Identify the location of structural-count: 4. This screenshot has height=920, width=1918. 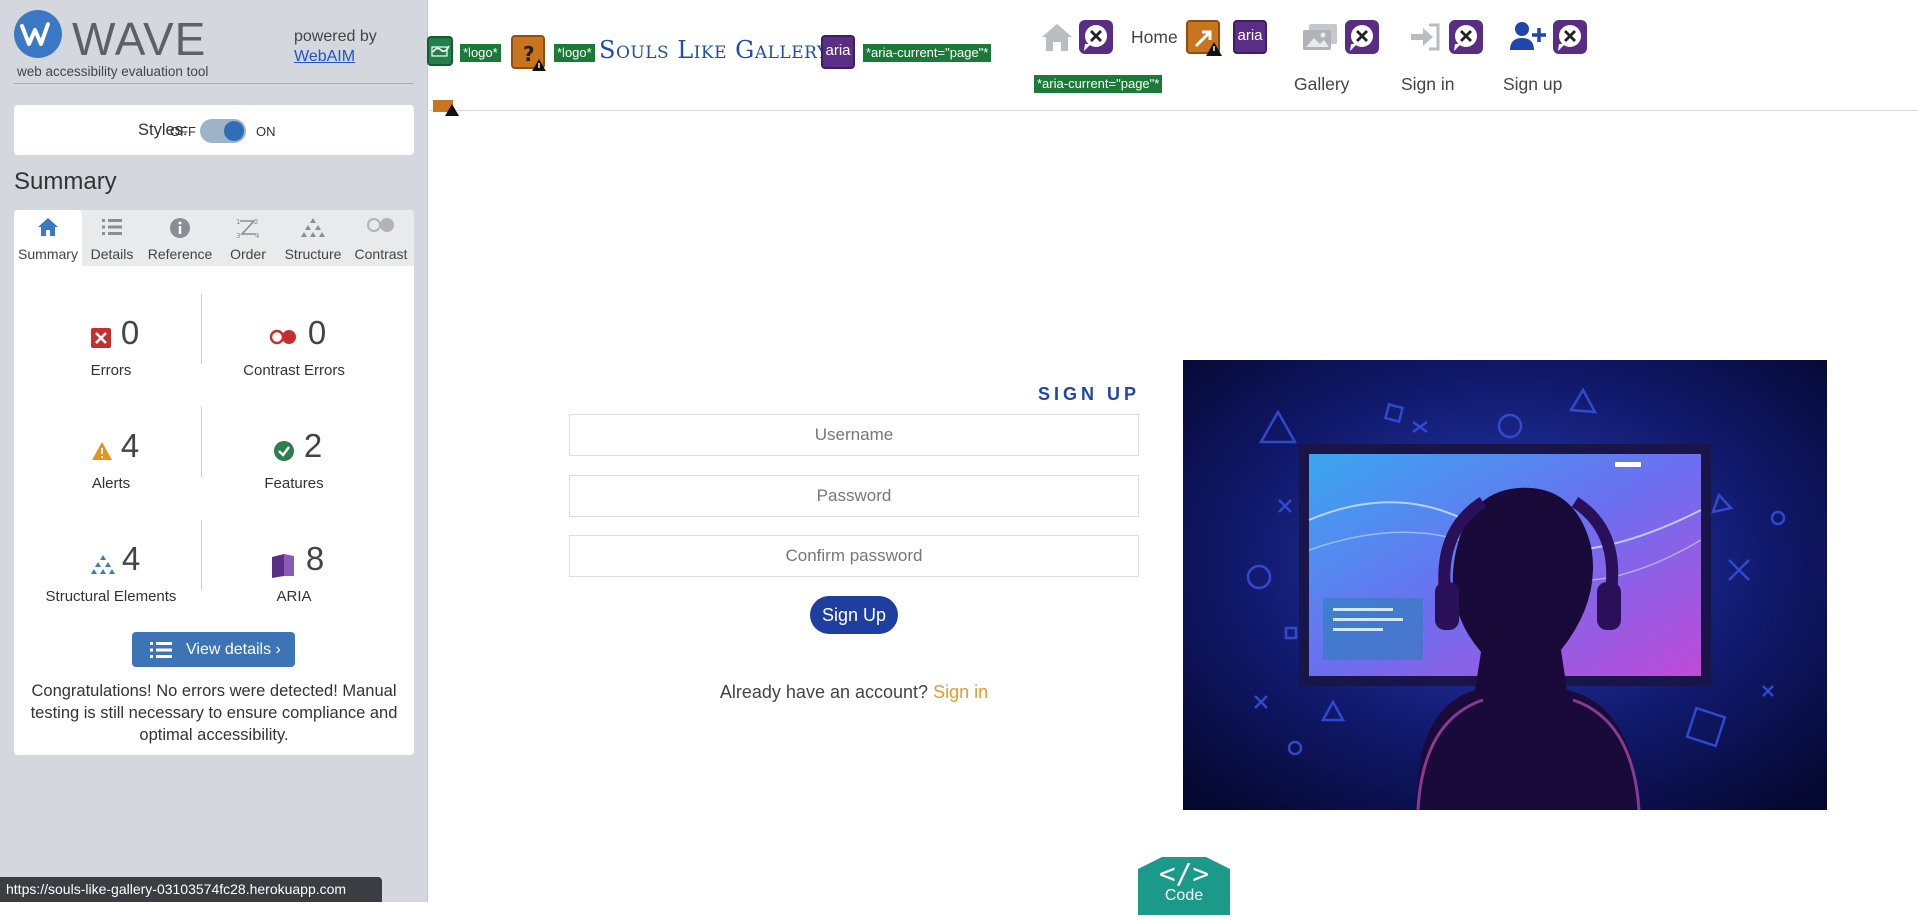
(131, 558).